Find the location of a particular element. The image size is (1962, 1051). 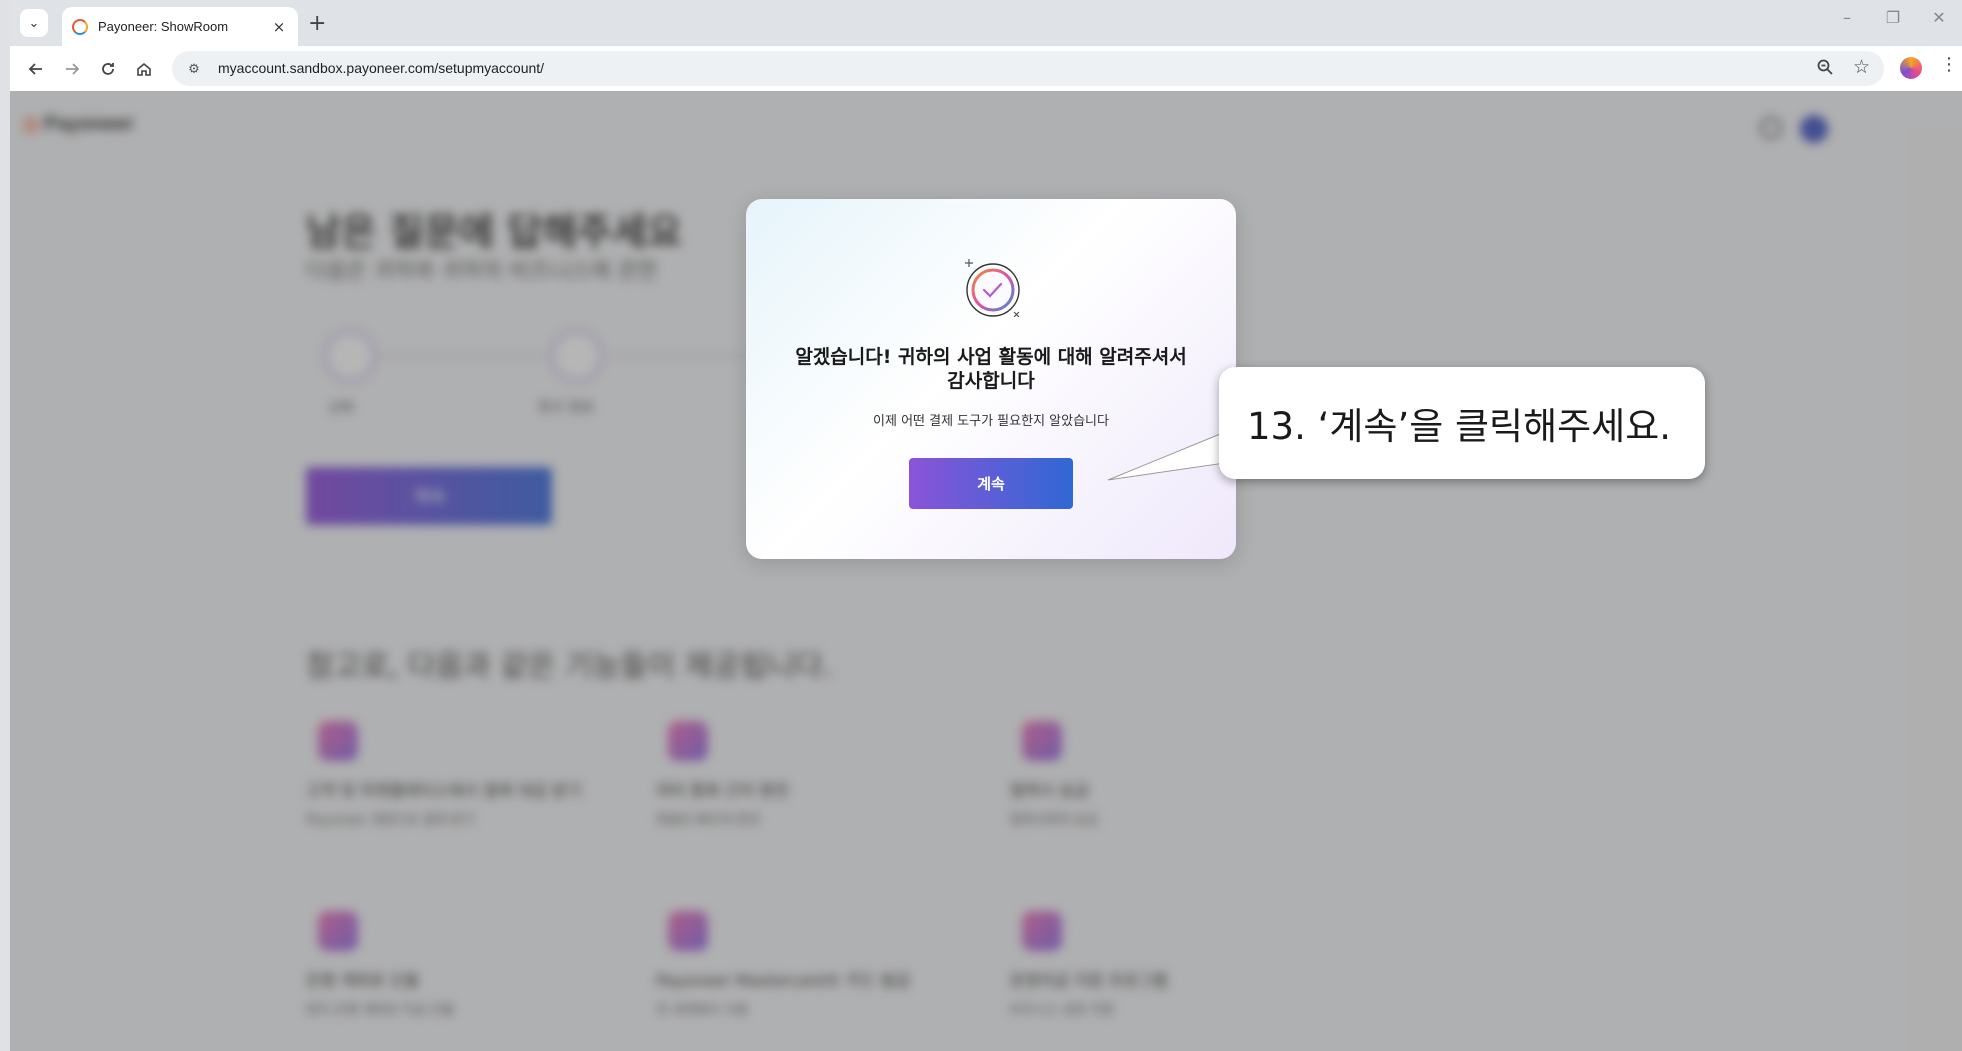

browser-tab: Payoneer: ShowRoom × is located at coordinates (180, 26).